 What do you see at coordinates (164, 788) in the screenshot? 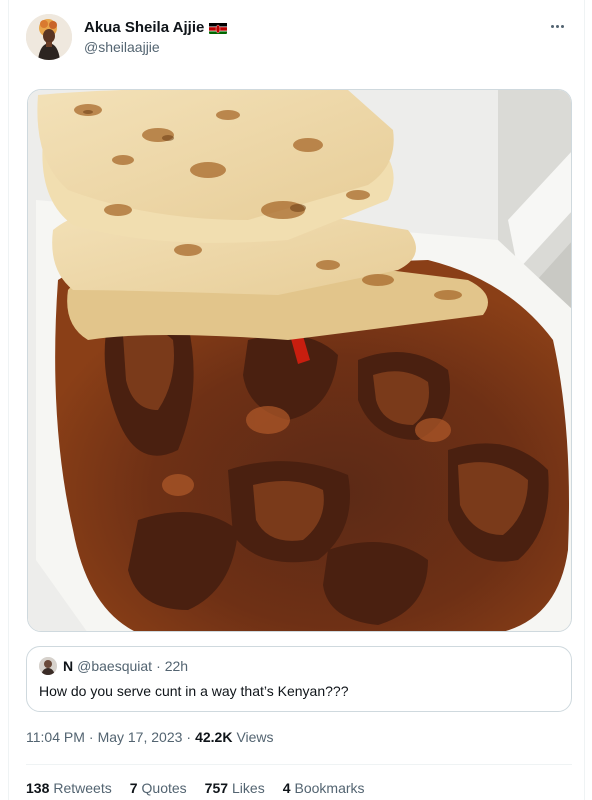
I see `quotes-label: Quotes` at bounding box center [164, 788].